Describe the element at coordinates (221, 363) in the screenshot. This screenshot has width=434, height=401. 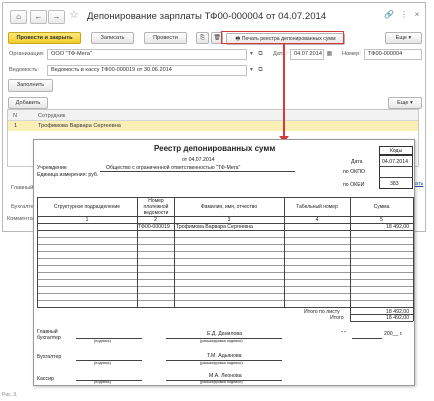
I see `accountant-name-caption: (расшифровка подписи)` at that location.